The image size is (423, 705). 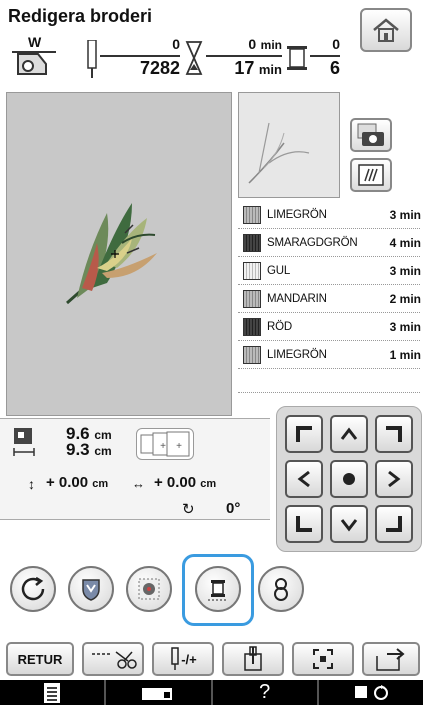 I want to click on time-total-unit: min, so click(x=270, y=69).